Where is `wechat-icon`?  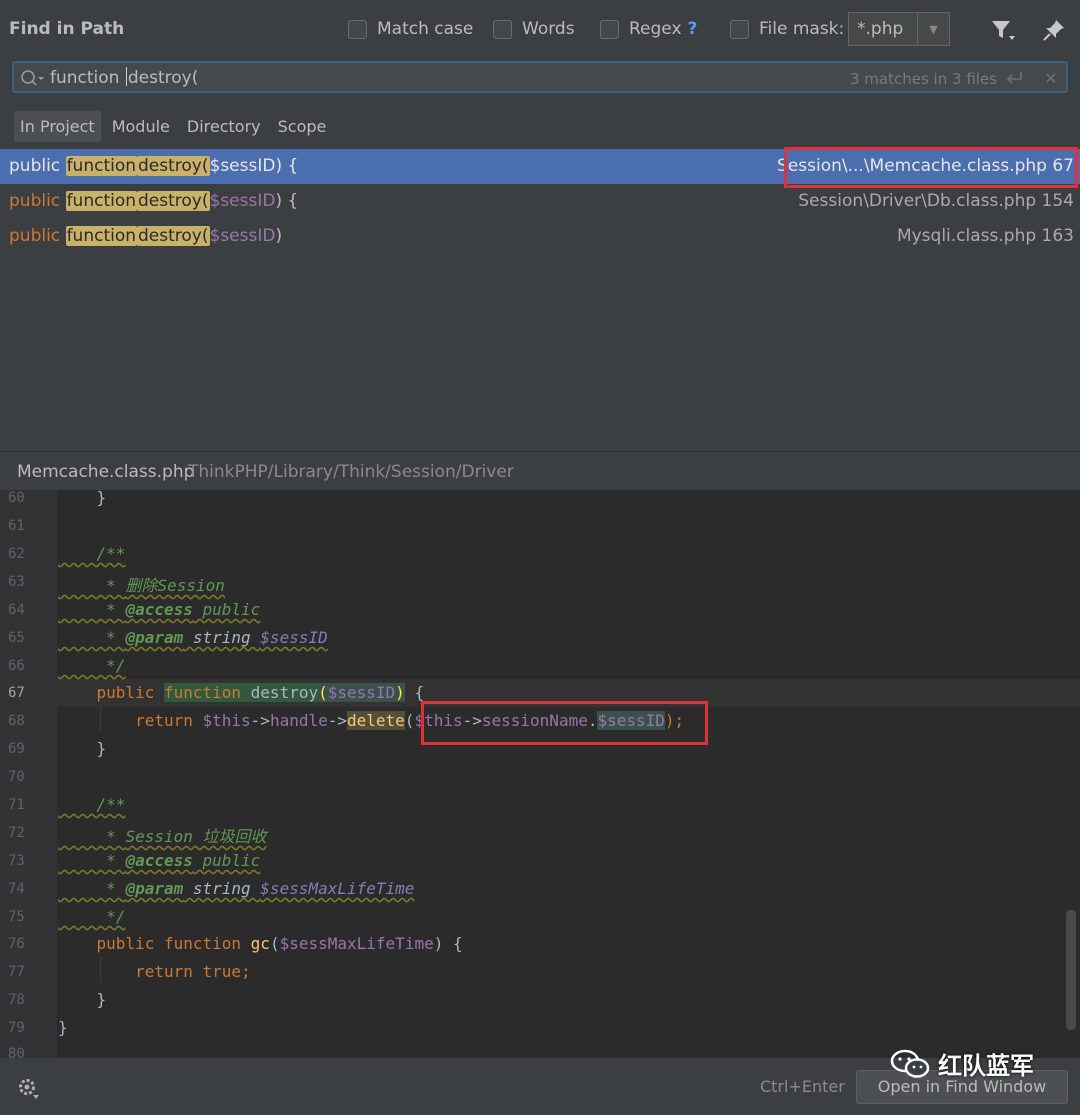
wechat-icon is located at coordinates (910, 1063).